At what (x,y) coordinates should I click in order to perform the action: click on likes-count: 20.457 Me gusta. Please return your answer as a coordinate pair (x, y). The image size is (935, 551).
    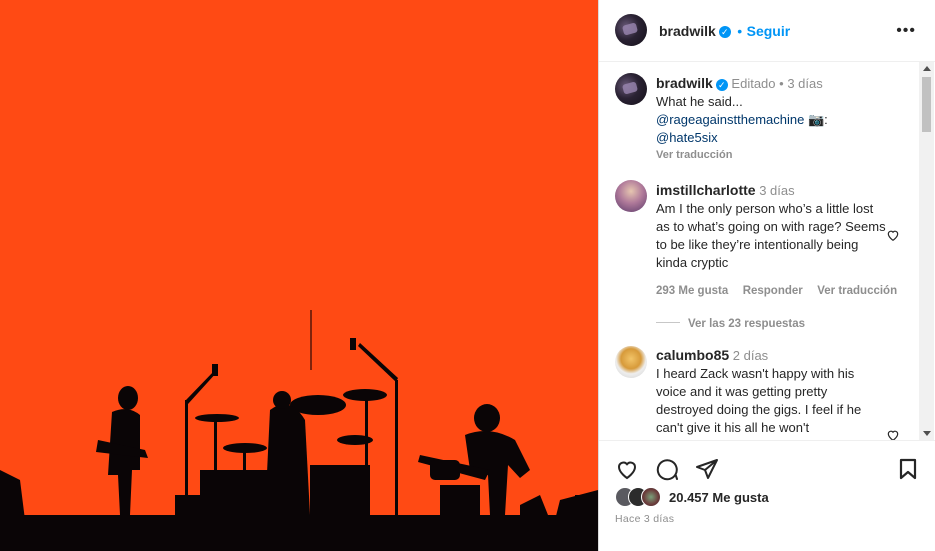
    Looking at the image, I should click on (719, 497).